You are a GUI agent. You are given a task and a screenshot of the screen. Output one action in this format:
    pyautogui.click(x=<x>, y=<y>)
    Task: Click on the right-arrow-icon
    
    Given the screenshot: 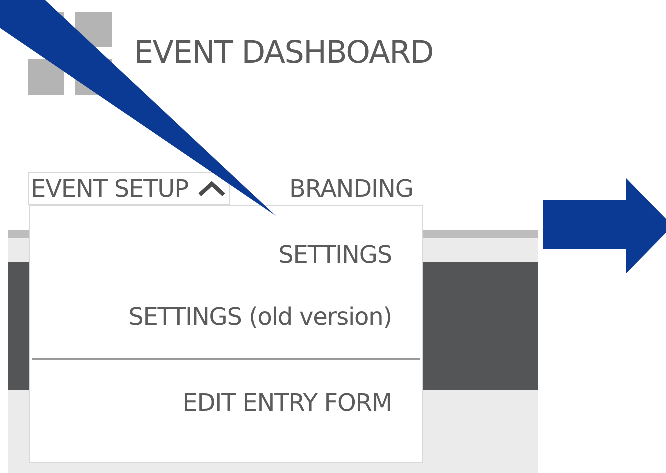 What is the action you would take?
    pyautogui.click(x=604, y=226)
    